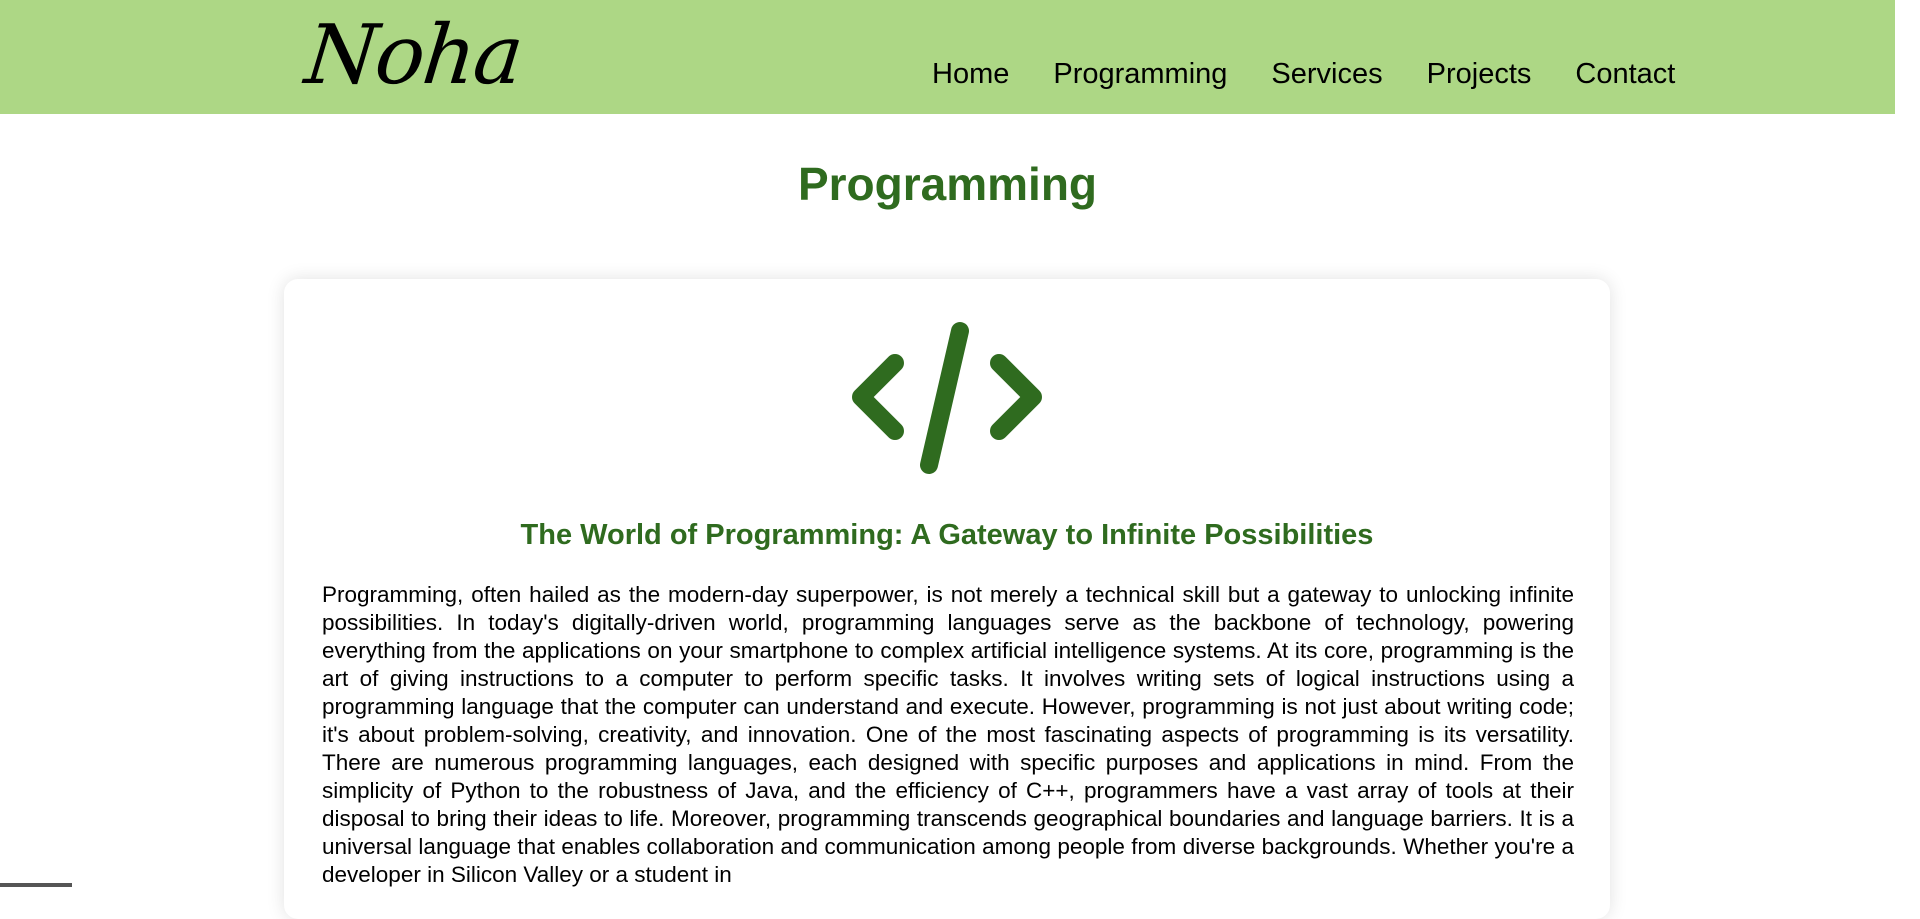  What do you see at coordinates (413, 56) in the screenshot?
I see `site-logo: Noha` at bounding box center [413, 56].